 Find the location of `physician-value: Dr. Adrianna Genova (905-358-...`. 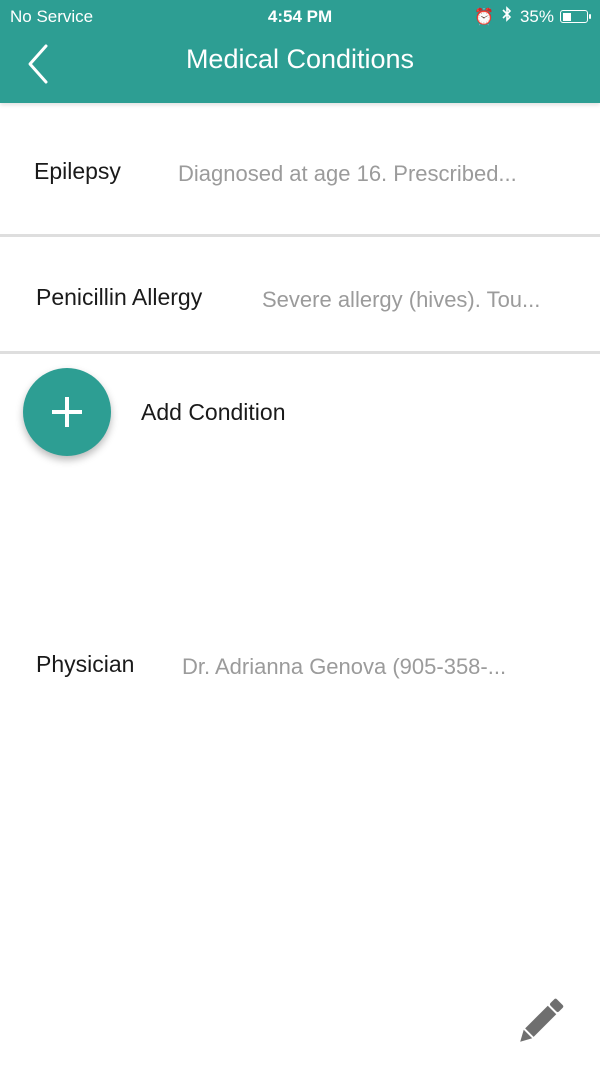

physician-value: Dr. Adrianna Genova (905-358-... is located at coordinates (344, 666).